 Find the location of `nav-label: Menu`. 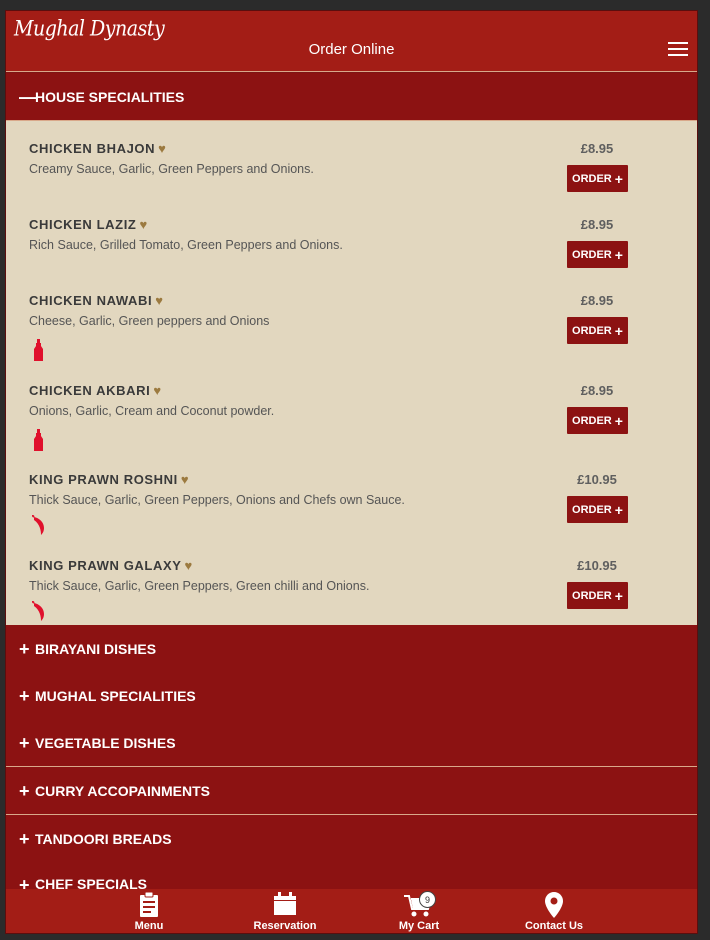

nav-label: Menu is located at coordinates (149, 926).